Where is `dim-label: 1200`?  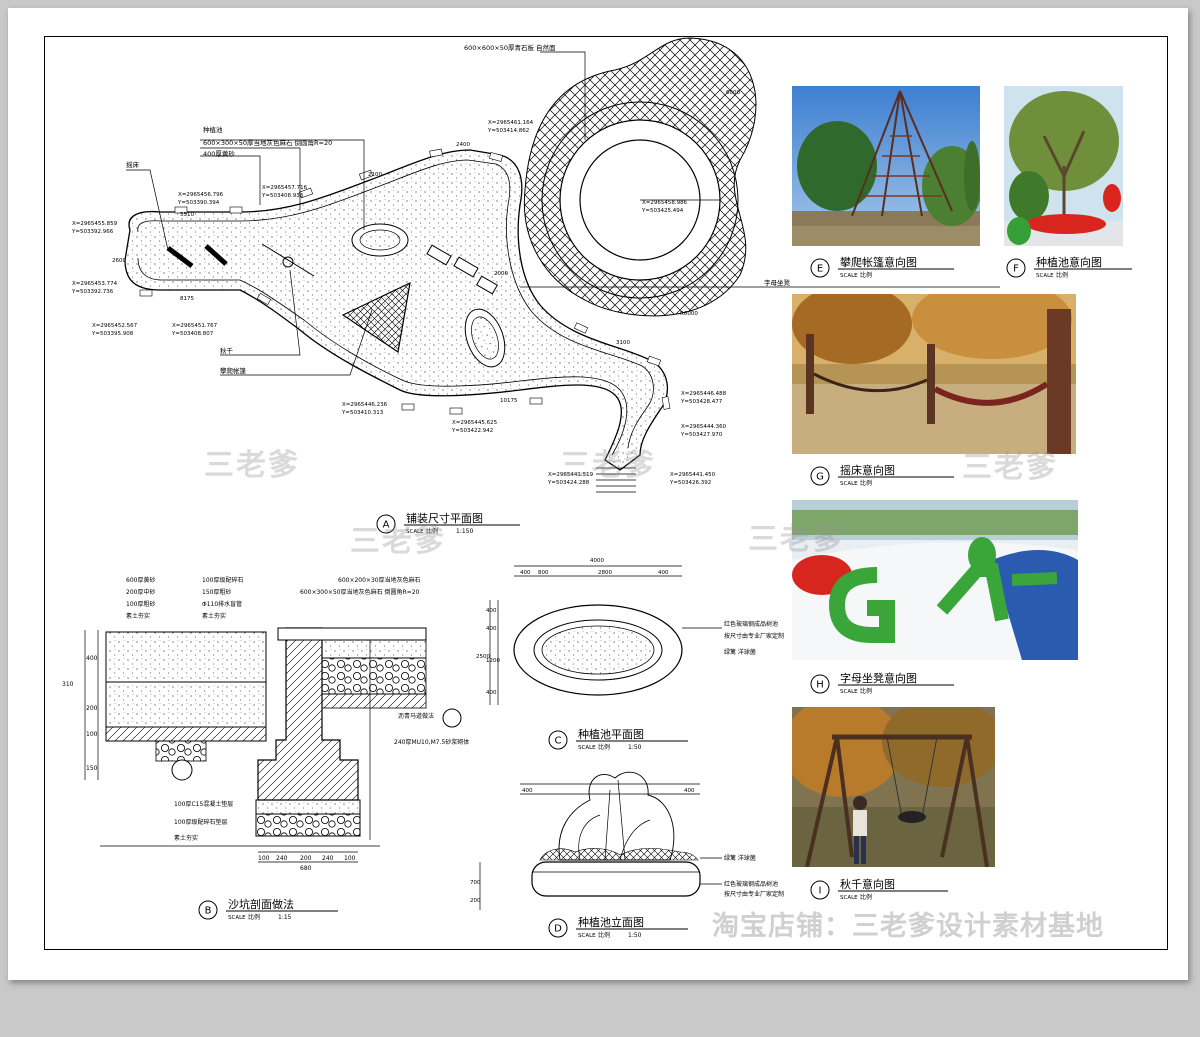
dim-label: 1200 is located at coordinates (493, 661).